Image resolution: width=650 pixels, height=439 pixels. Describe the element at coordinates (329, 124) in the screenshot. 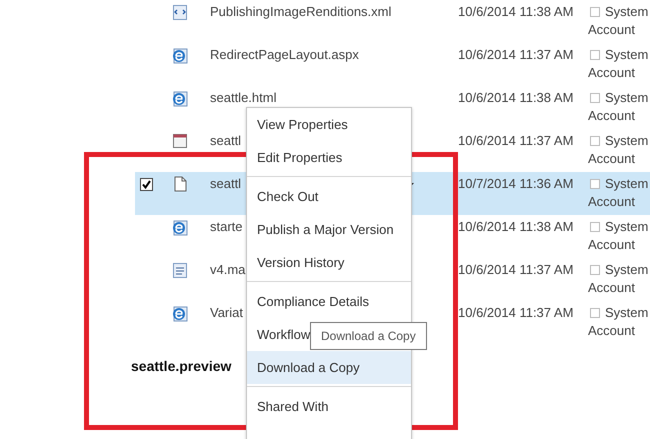

I see `menu-item: View Properties` at that location.